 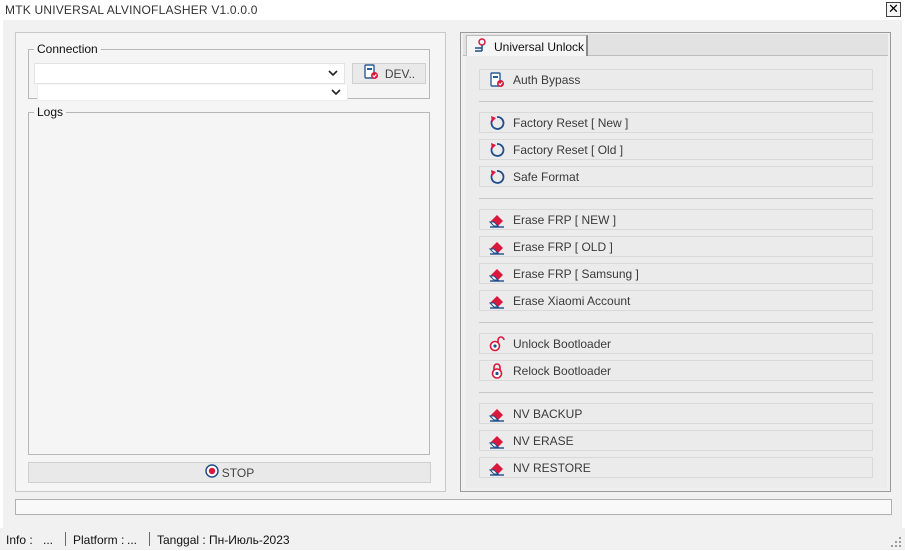 What do you see at coordinates (400, 73) in the screenshot?
I see `device-button-label: DEV..` at bounding box center [400, 73].